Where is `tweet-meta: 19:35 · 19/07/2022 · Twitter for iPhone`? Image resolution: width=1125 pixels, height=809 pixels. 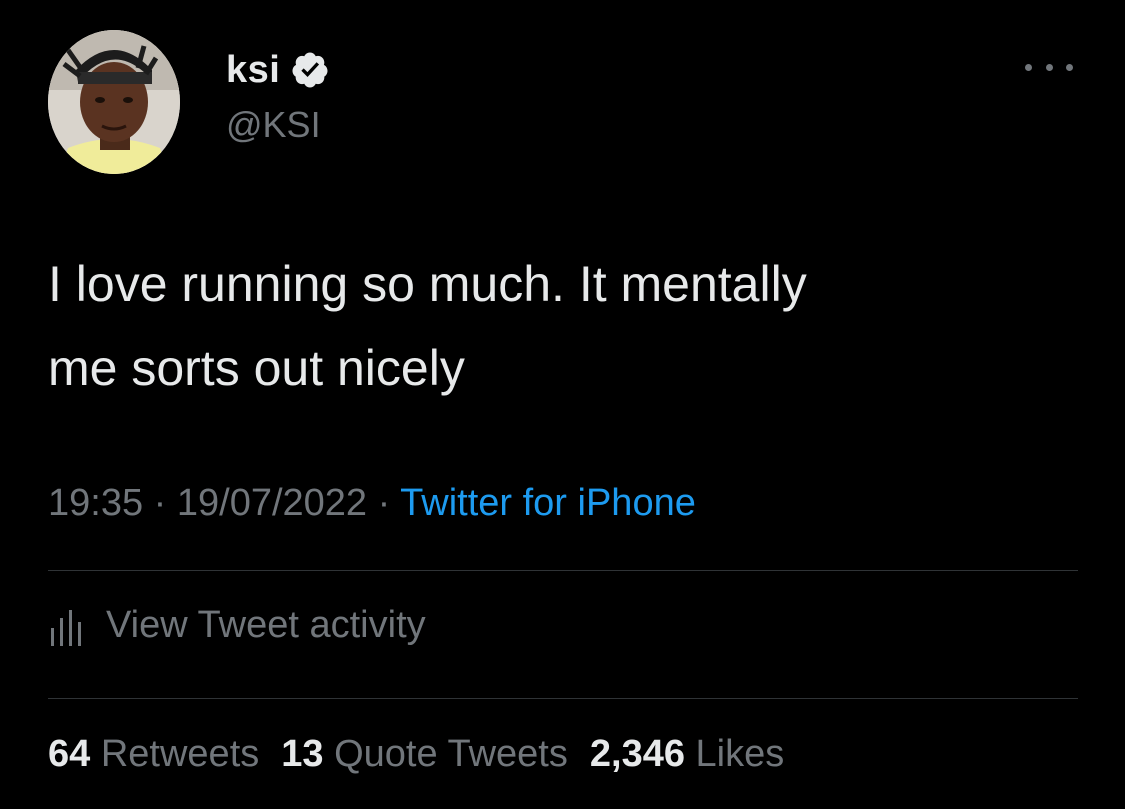
tweet-meta: 19:35 · 19/07/2022 · Twitter for iPhone is located at coordinates (372, 503).